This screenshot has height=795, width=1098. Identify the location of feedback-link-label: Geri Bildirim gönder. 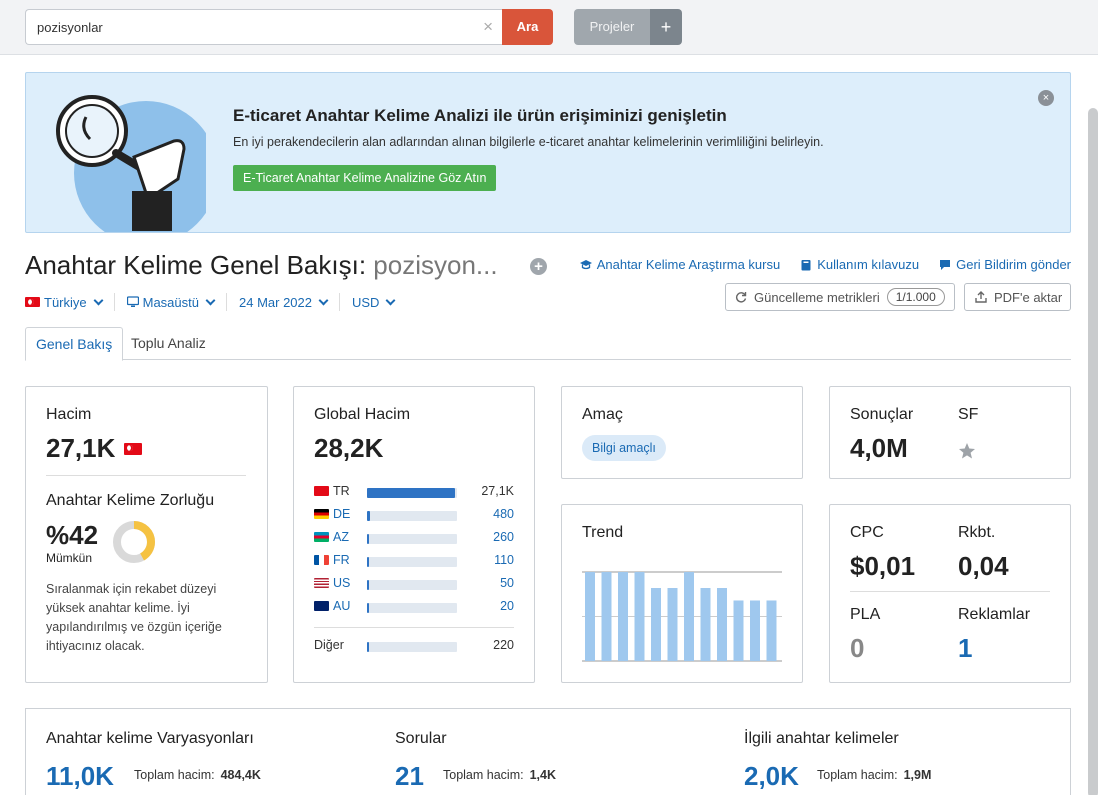
(1013, 264).